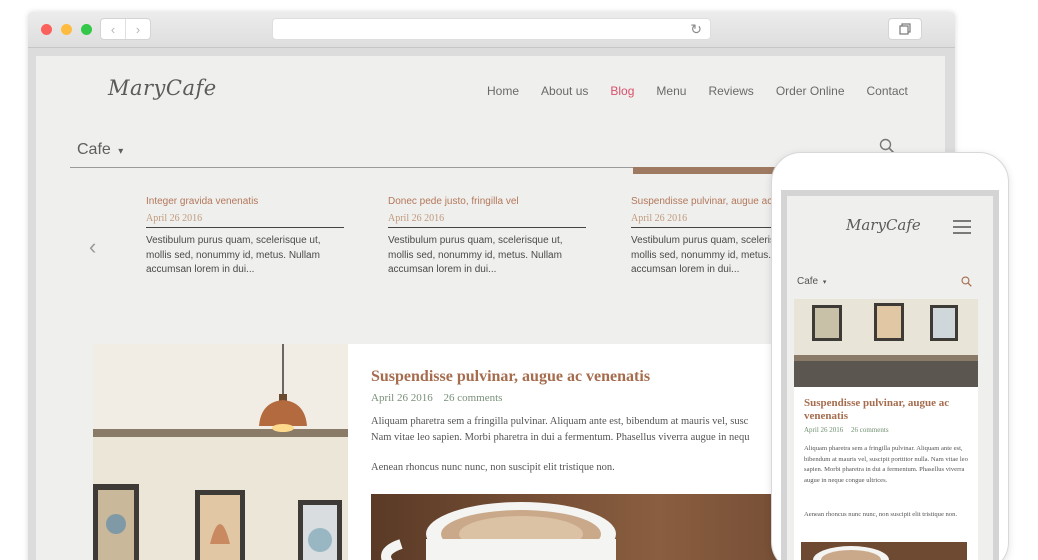  What do you see at coordinates (94, 149) in the screenshot?
I see `category-label: Cafe` at bounding box center [94, 149].